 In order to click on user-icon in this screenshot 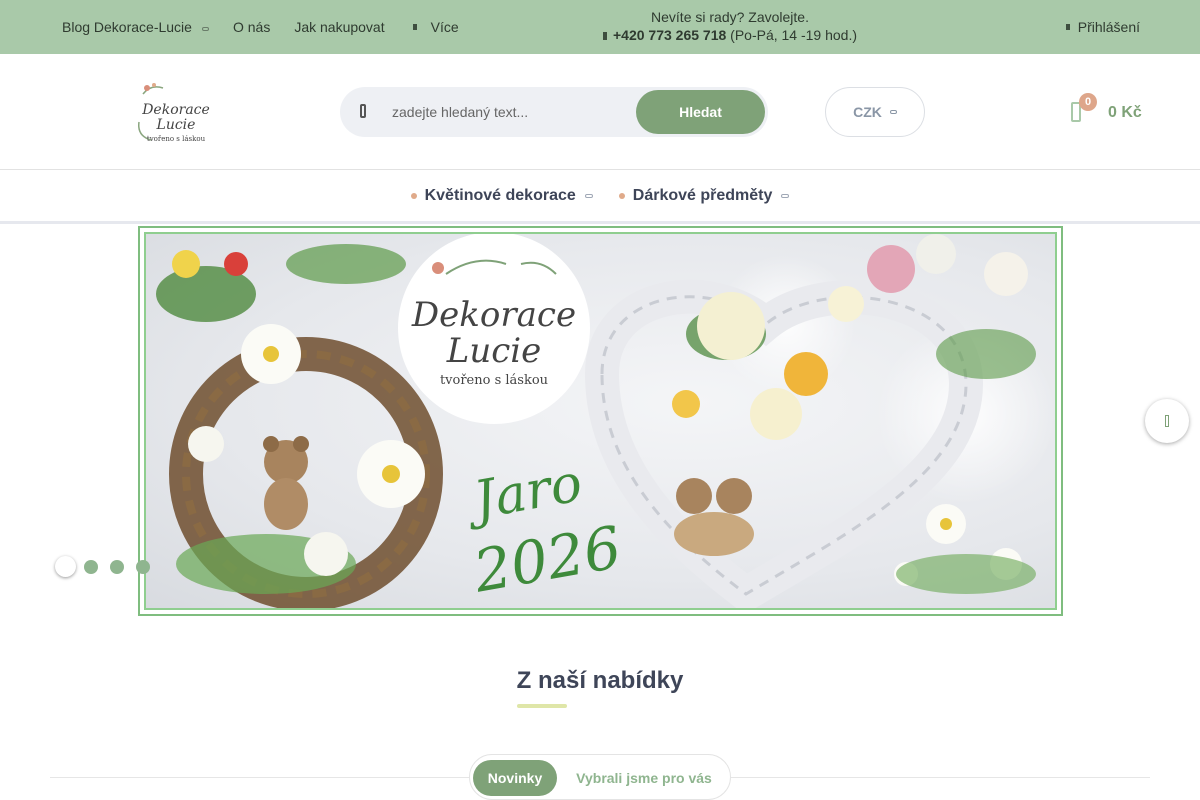, I will do `click(1067, 27)`.